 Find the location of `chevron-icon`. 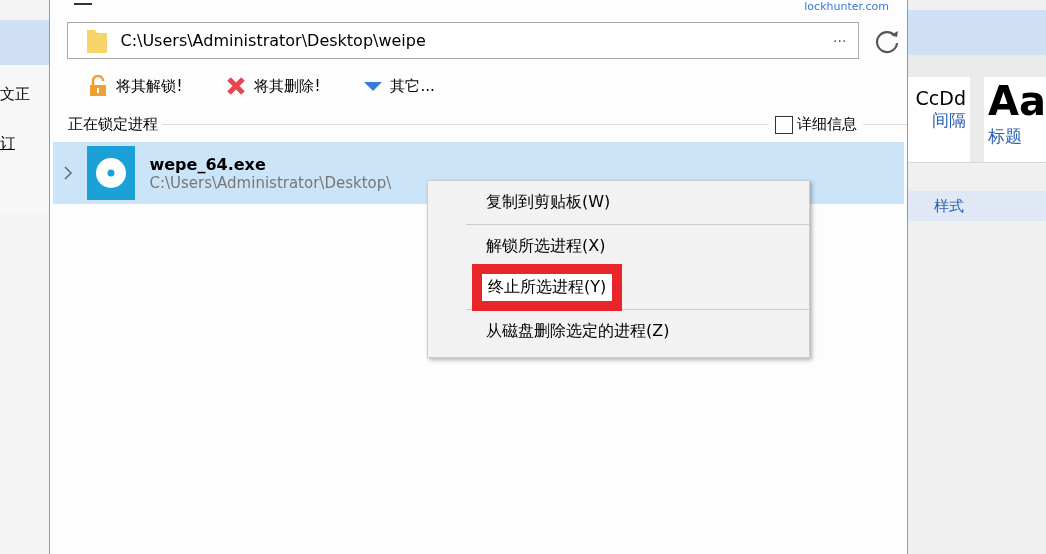

chevron-icon is located at coordinates (68, 173).